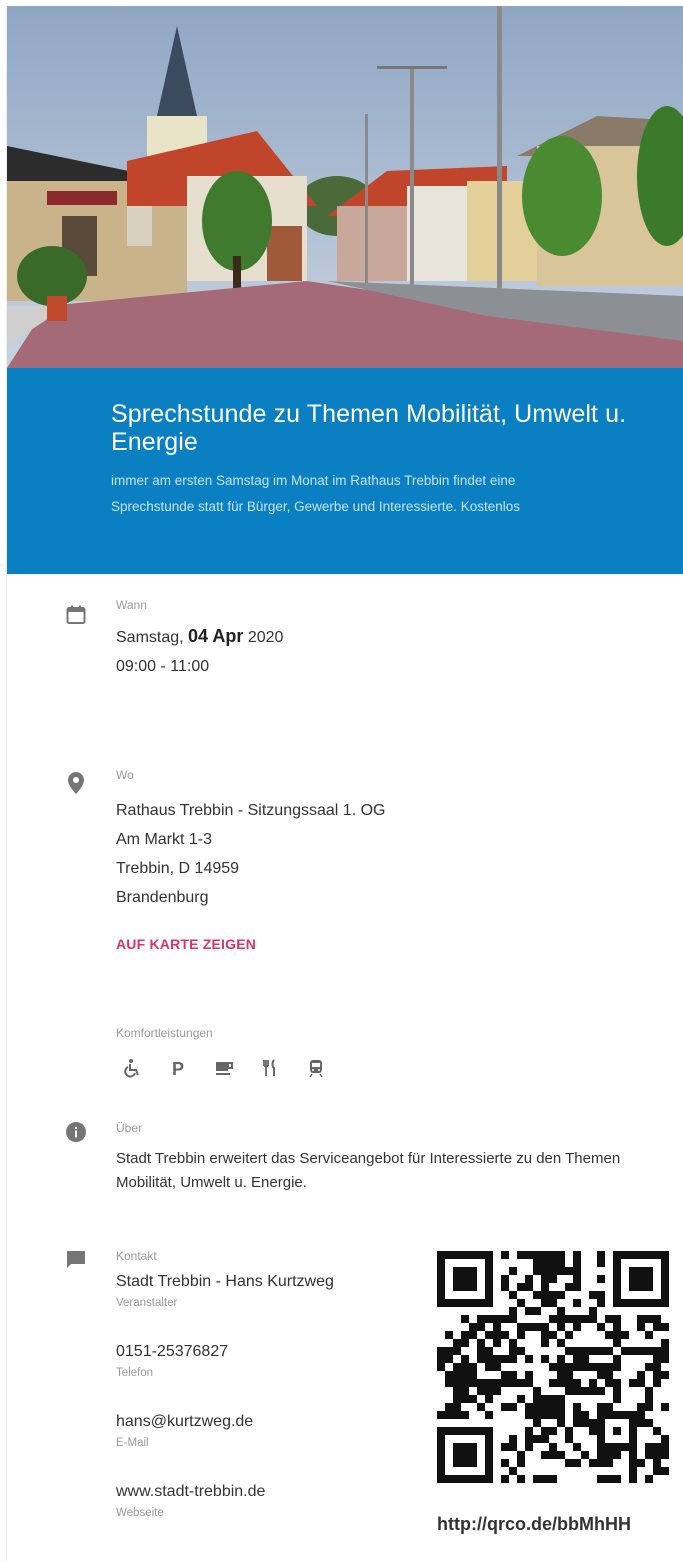 This screenshot has height=1561, width=683. I want to click on wheelchair-icon, so click(132, 1068).